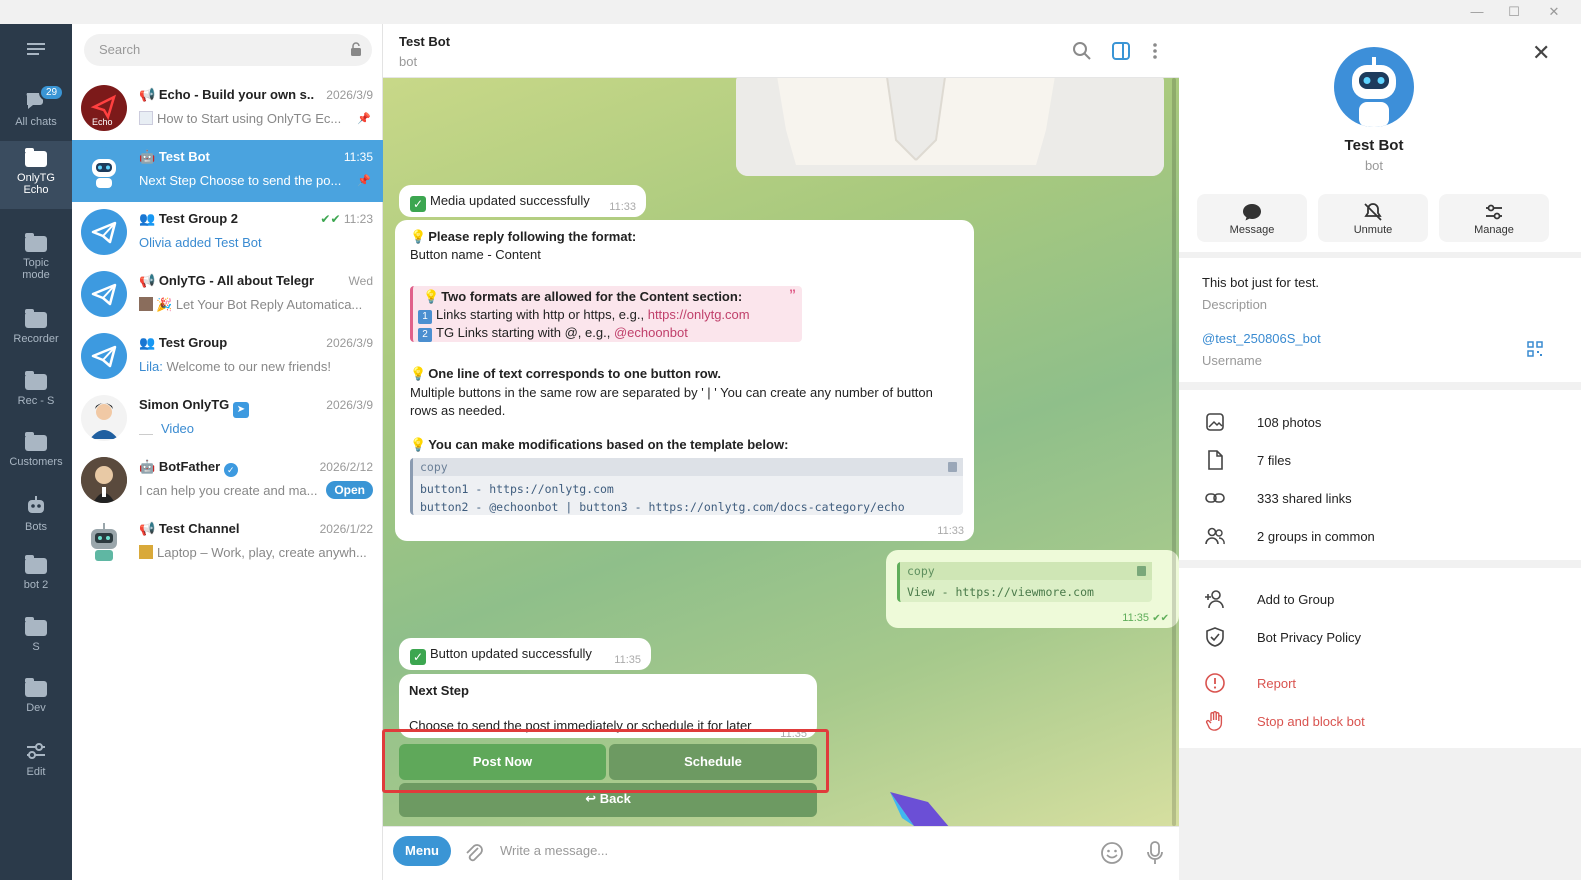  What do you see at coordinates (1514, 12) in the screenshot?
I see `maximize-icon: ☐` at bounding box center [1514, 12].